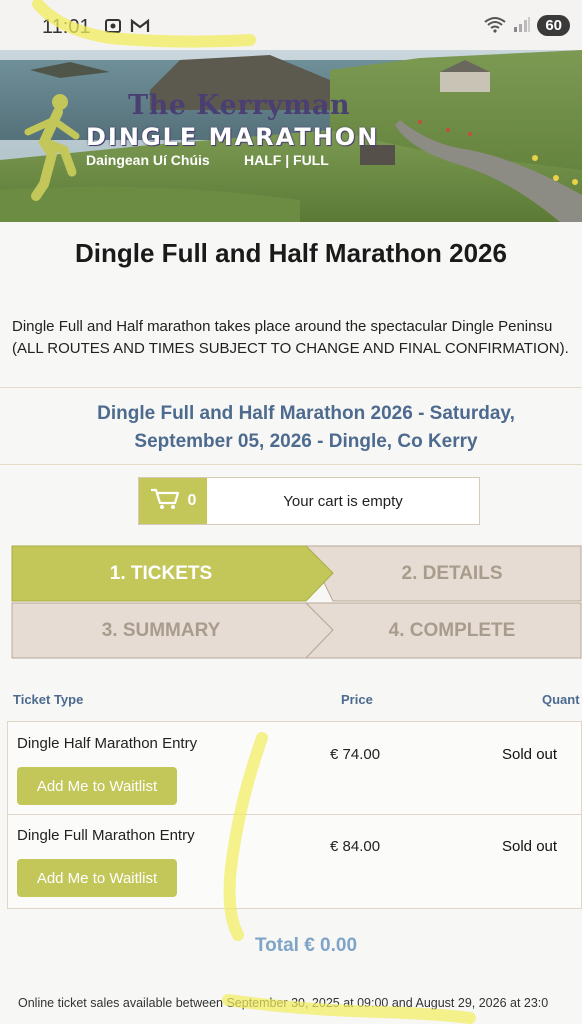 This screenshot has width=582, height=1024. I want to click on cart-widget: 0 Your cart is empty, so click(309, 501).